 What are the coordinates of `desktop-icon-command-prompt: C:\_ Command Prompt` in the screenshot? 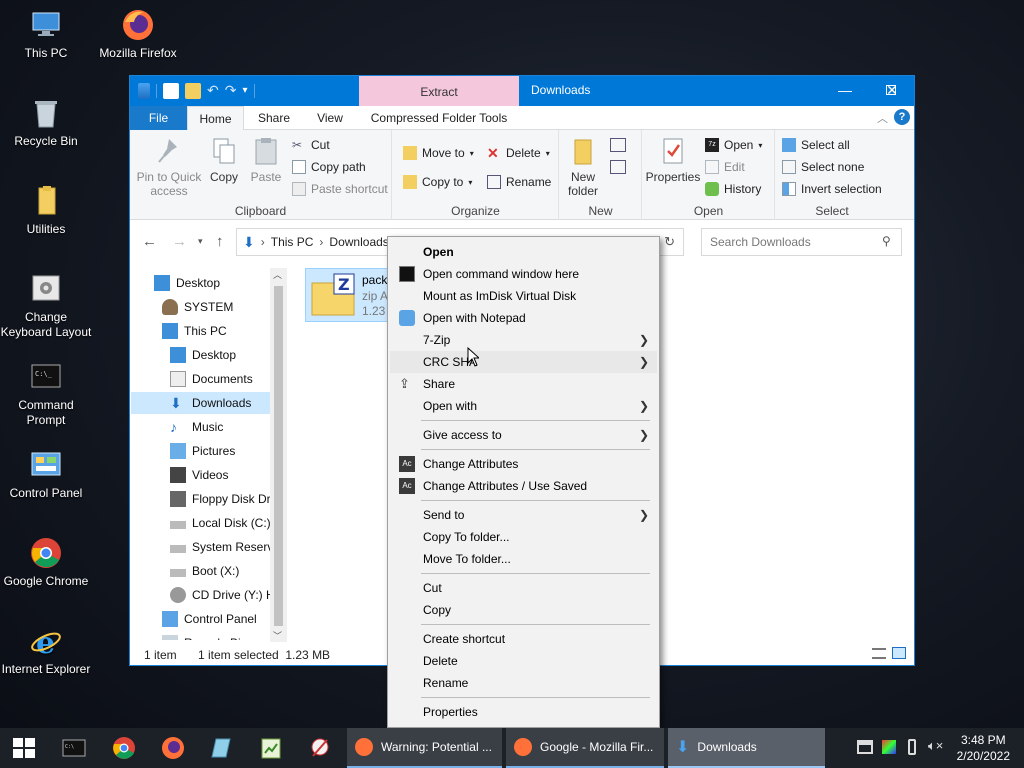 It's located at (46, 394).